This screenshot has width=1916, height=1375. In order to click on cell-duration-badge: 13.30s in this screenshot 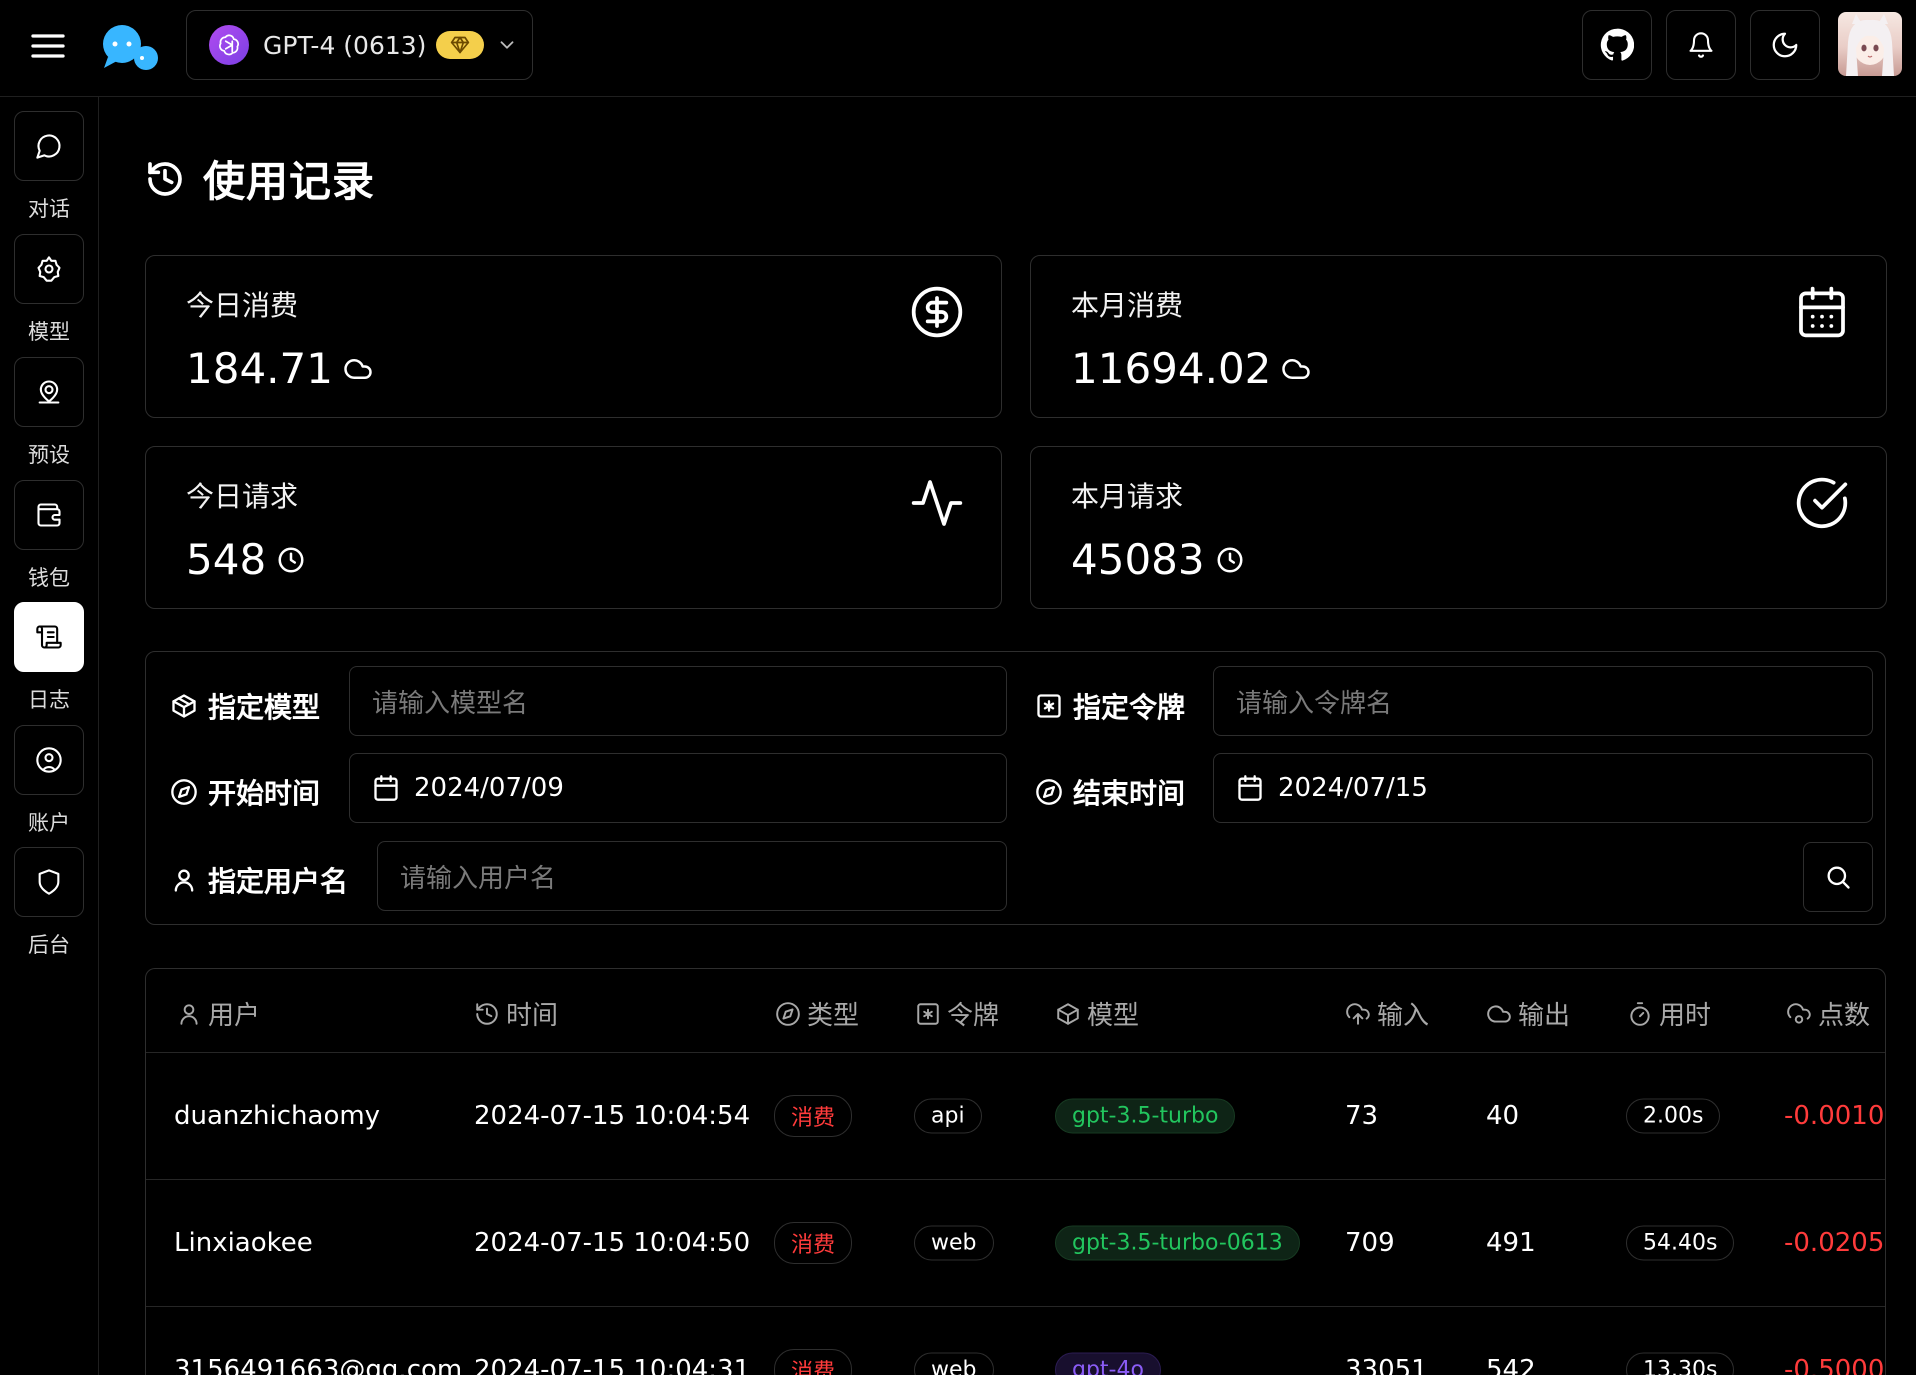, I will do `click(1680, 1363)`.